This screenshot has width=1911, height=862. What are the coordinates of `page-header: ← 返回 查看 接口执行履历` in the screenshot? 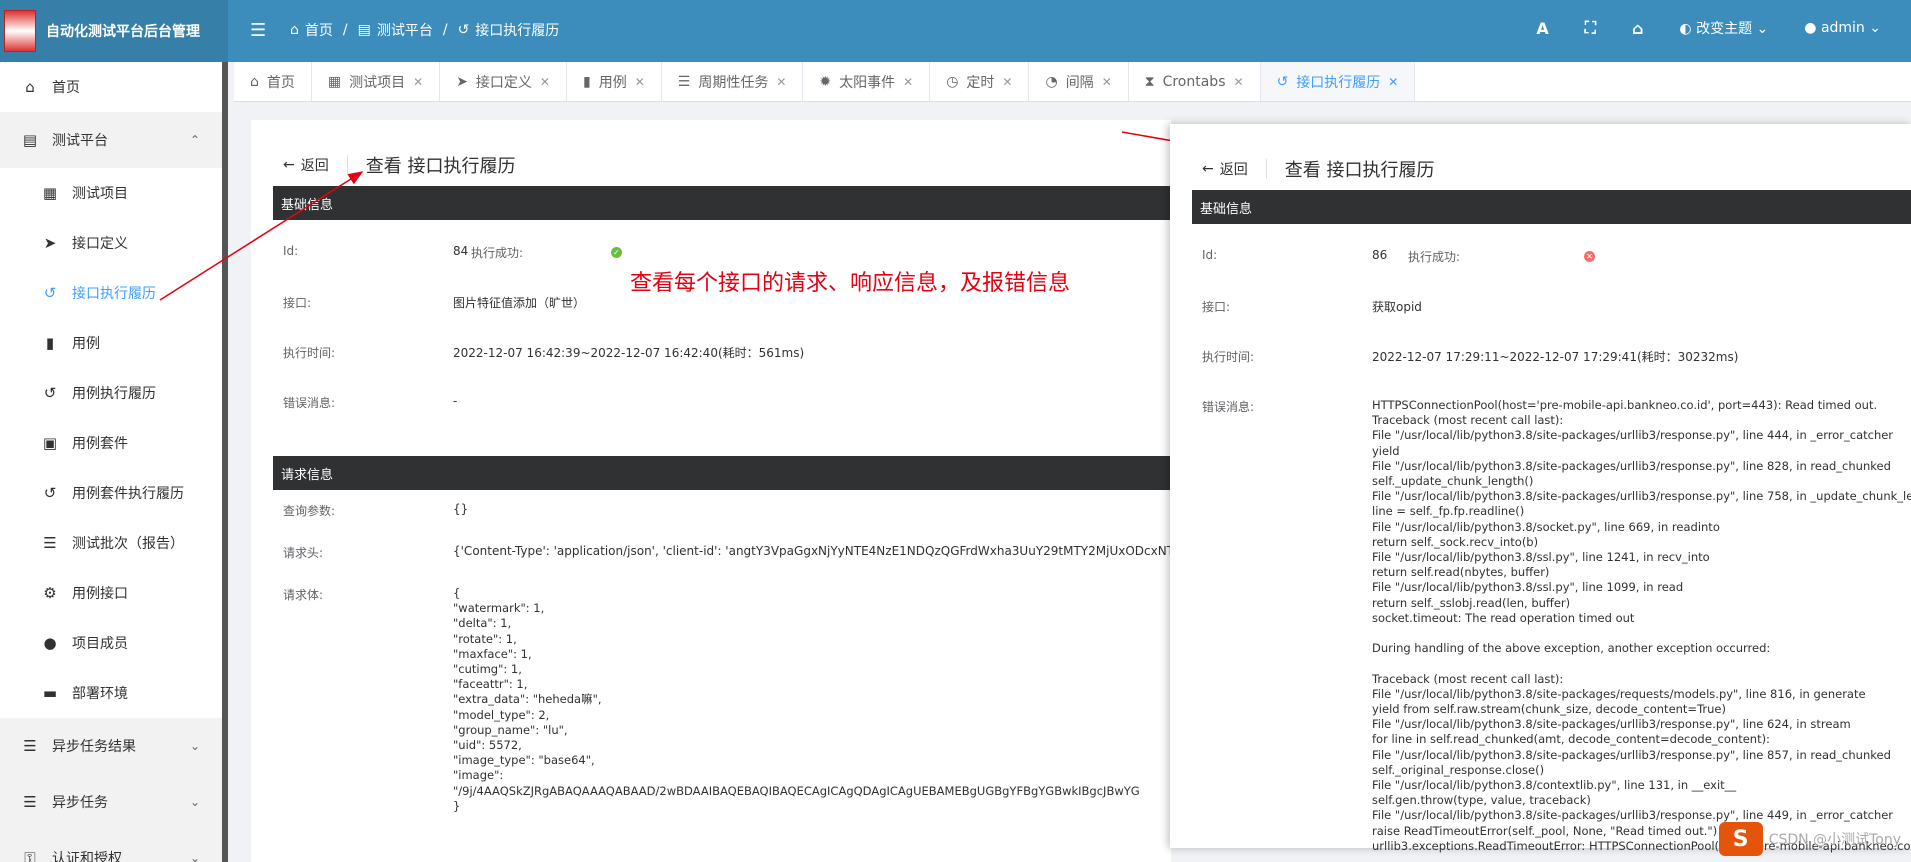 It's located at (399, 165).